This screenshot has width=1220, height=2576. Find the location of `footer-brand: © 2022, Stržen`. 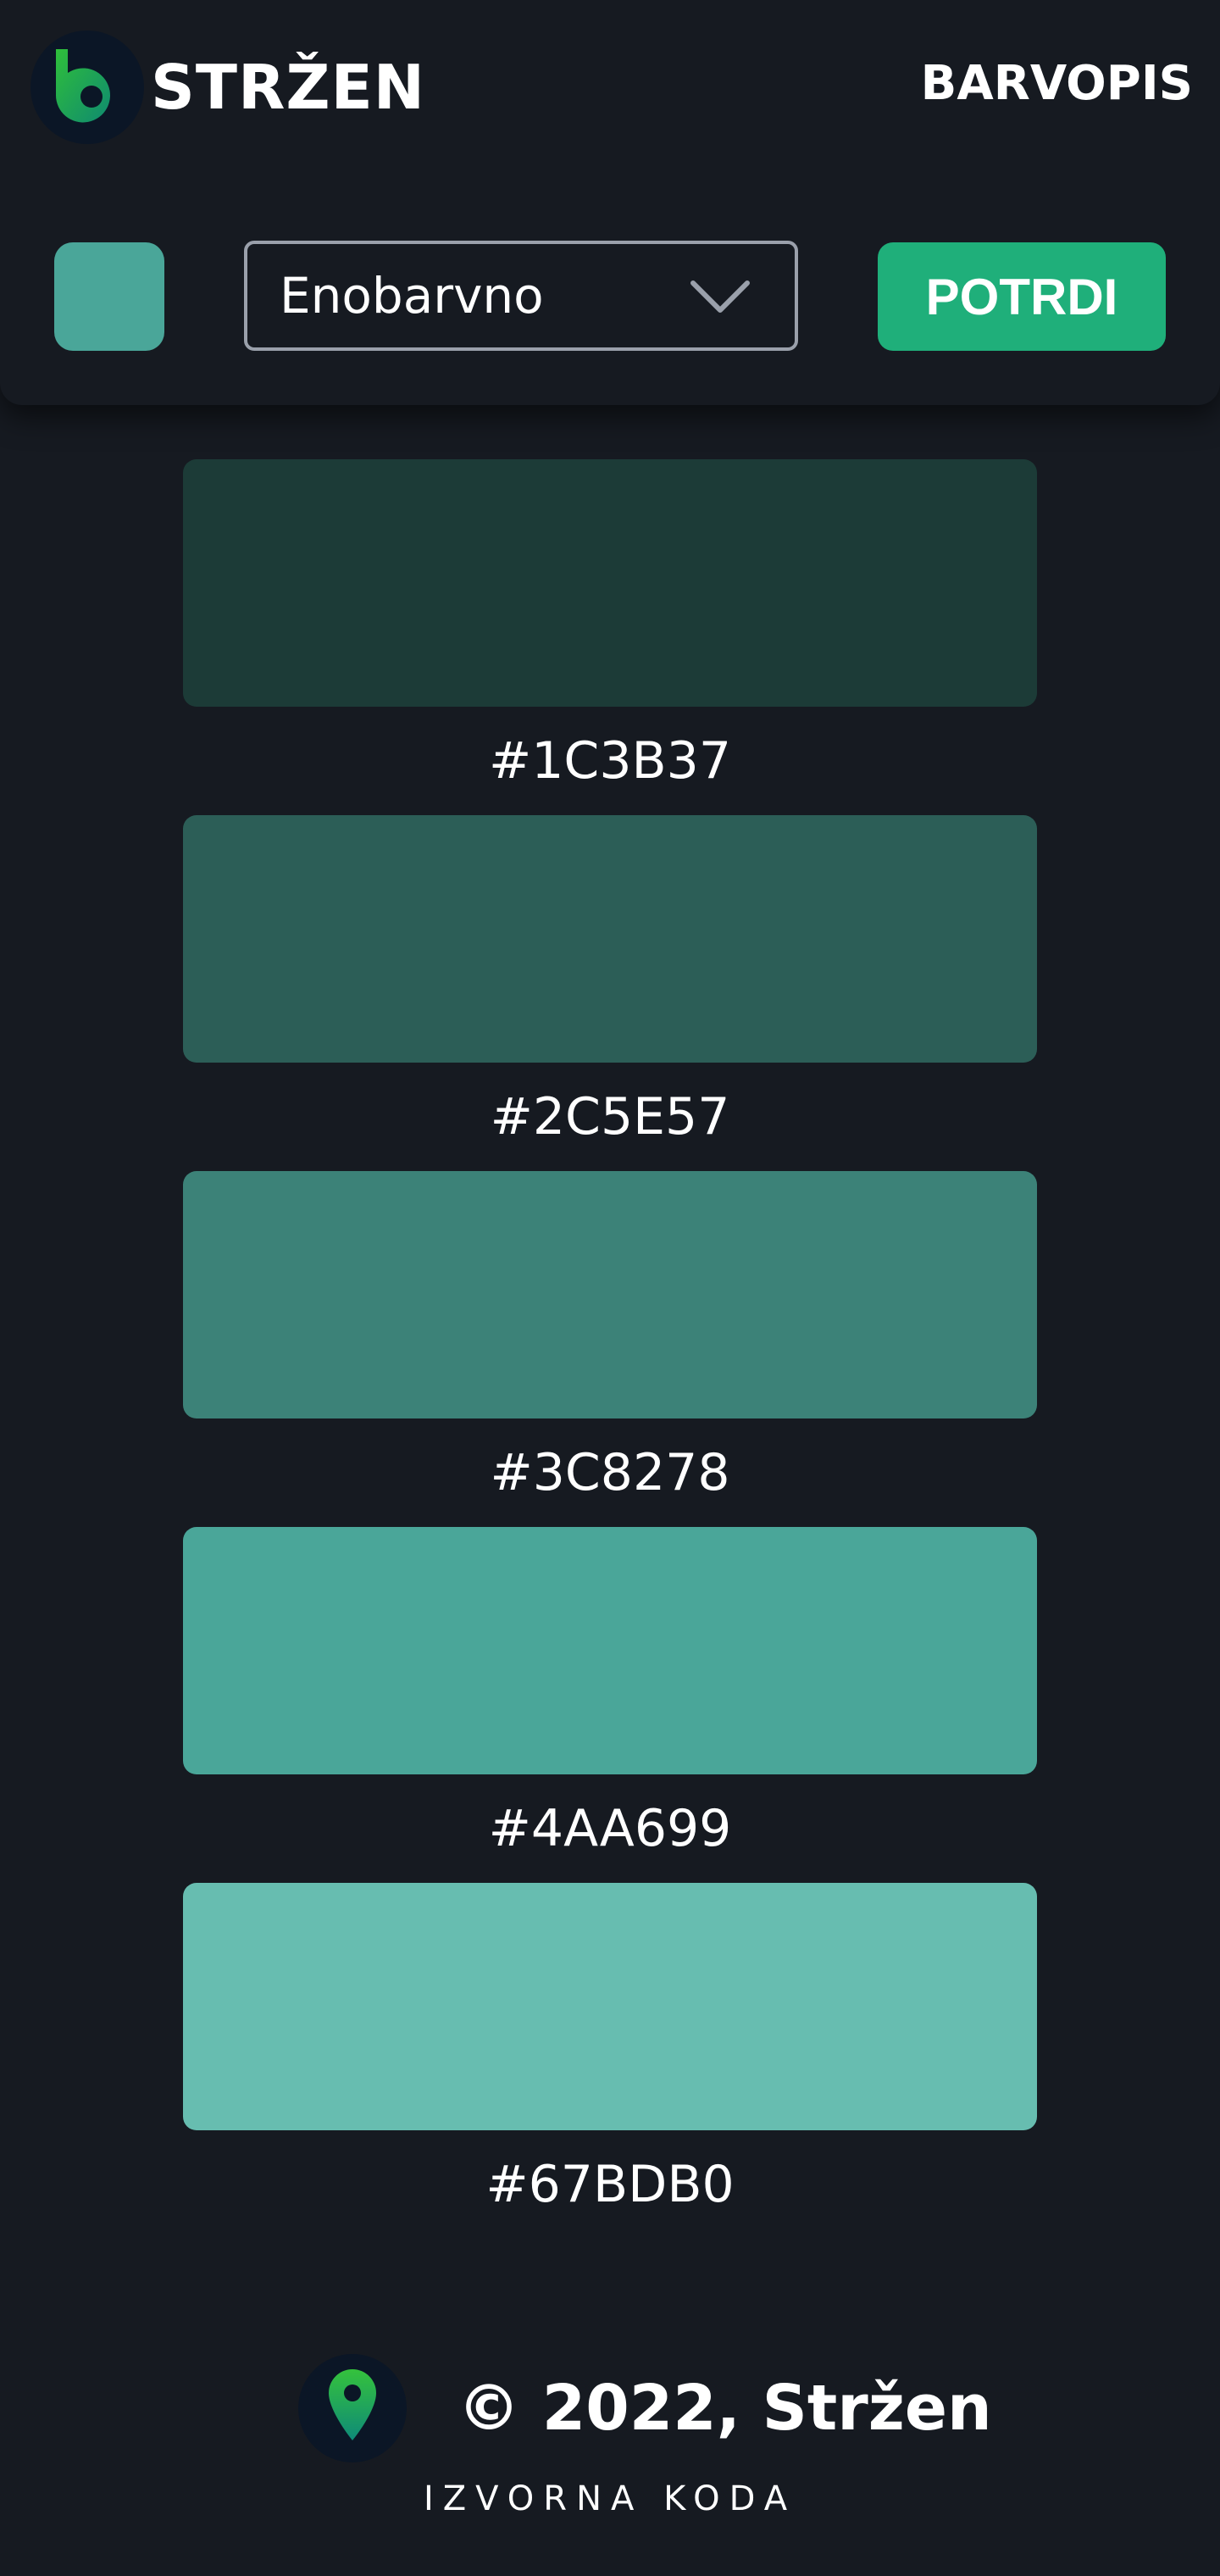

footer-brand: © 2022, Stržen is located at coordinates (645, 2408).